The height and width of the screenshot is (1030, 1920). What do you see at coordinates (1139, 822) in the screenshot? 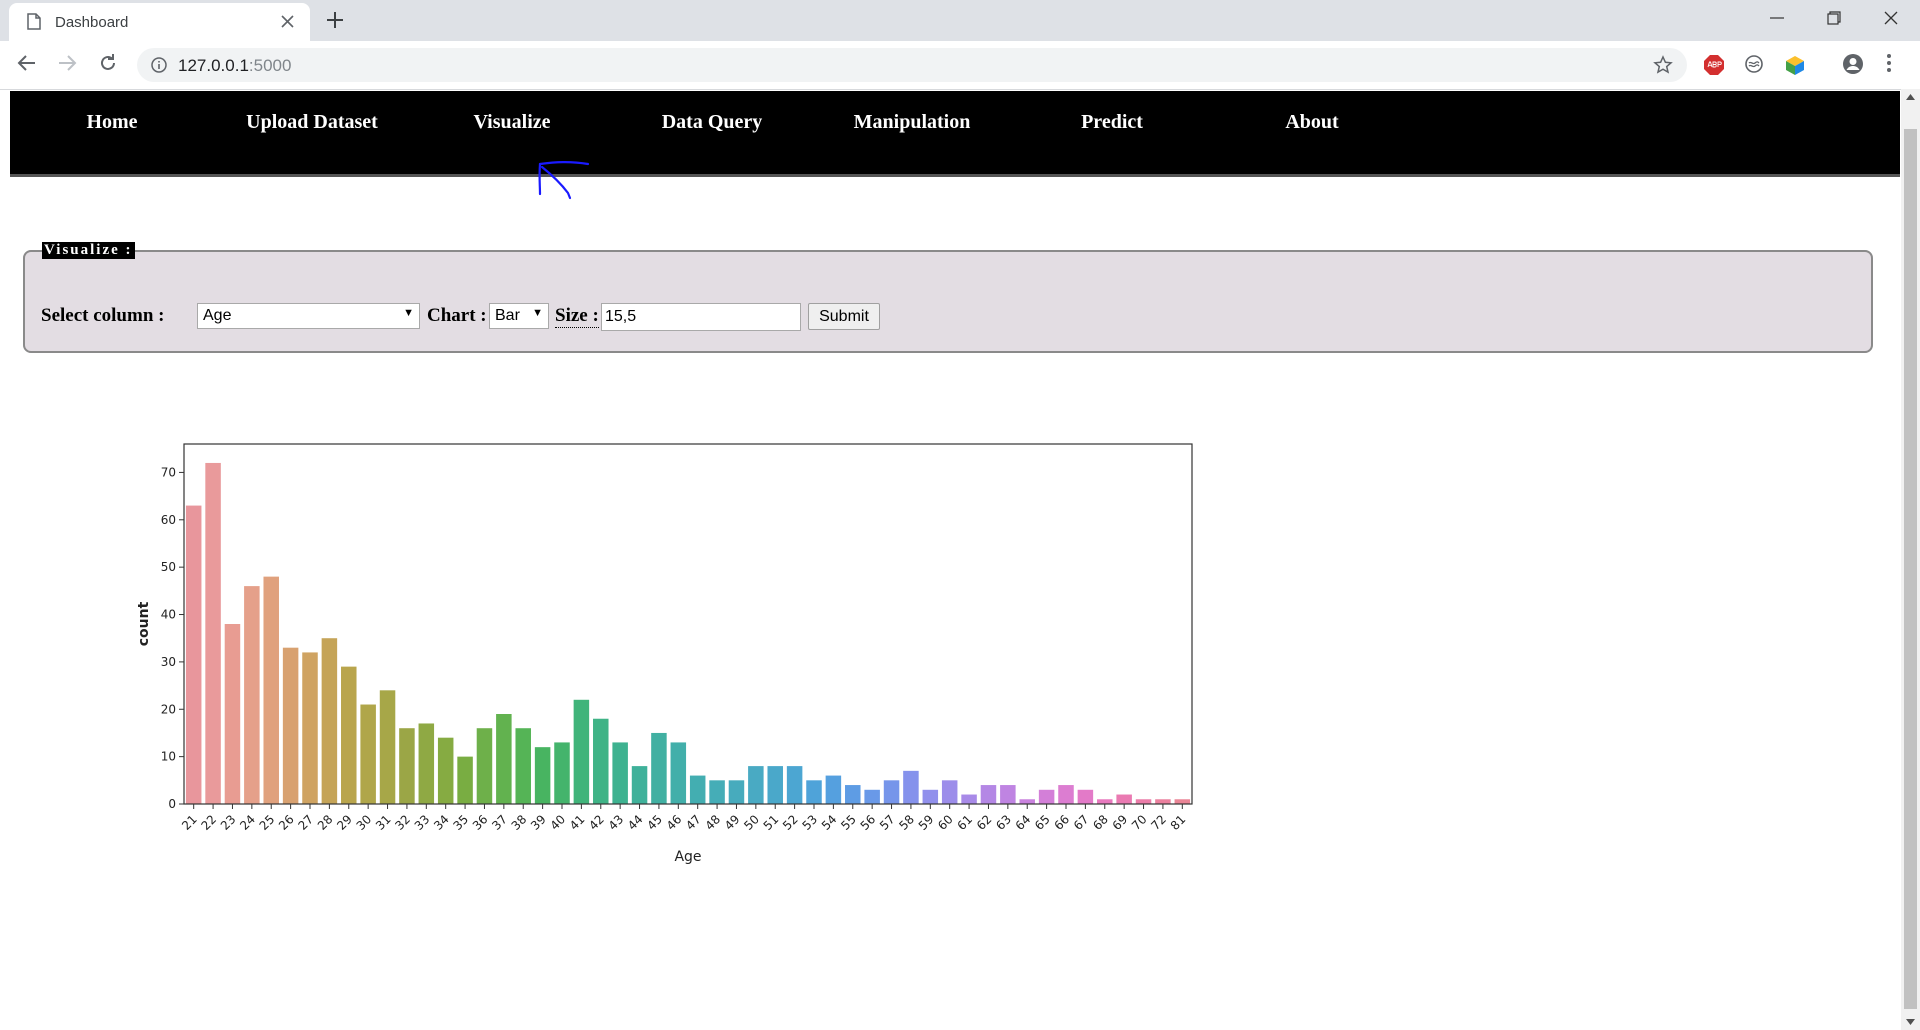
I see `x-tick-label: 70` at bounding box center [1139, 822].